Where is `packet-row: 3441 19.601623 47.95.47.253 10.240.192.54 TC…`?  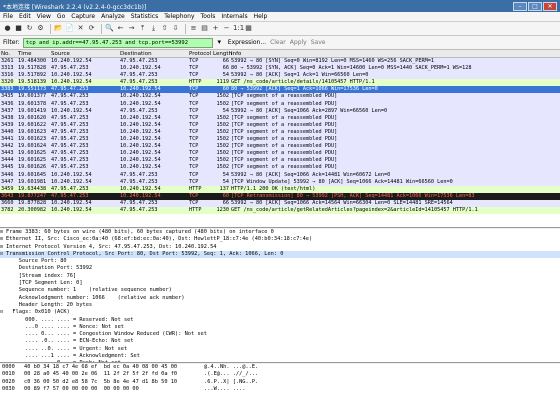 packet-row: 3441 19.601623 47.95.47.253 10.240.192.54 TC… is located at coordinates (280, 140).